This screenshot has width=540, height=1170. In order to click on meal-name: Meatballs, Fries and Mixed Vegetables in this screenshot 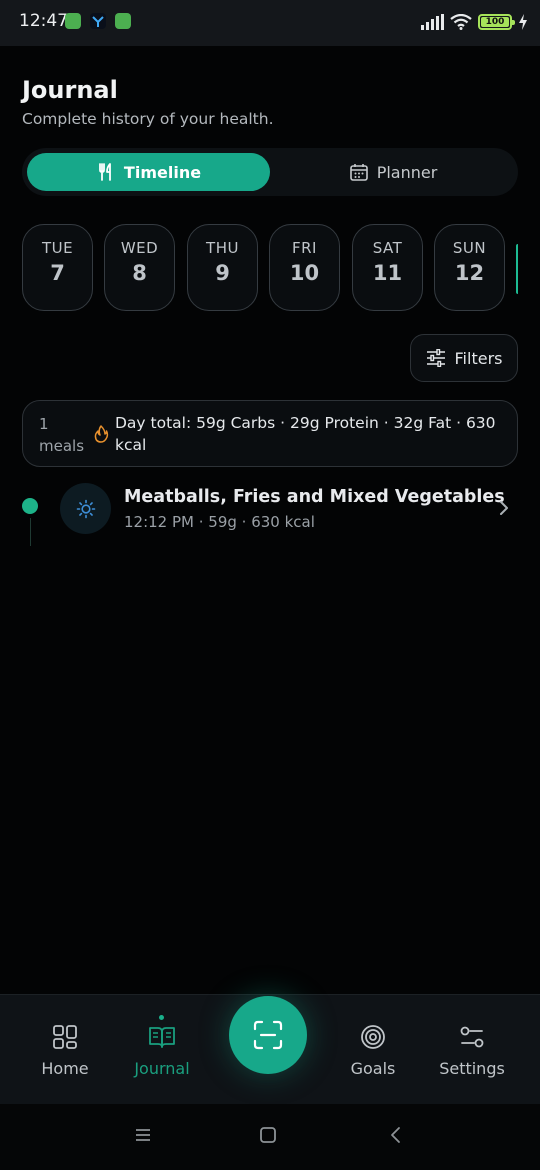, I will do `click(314, 497)`.